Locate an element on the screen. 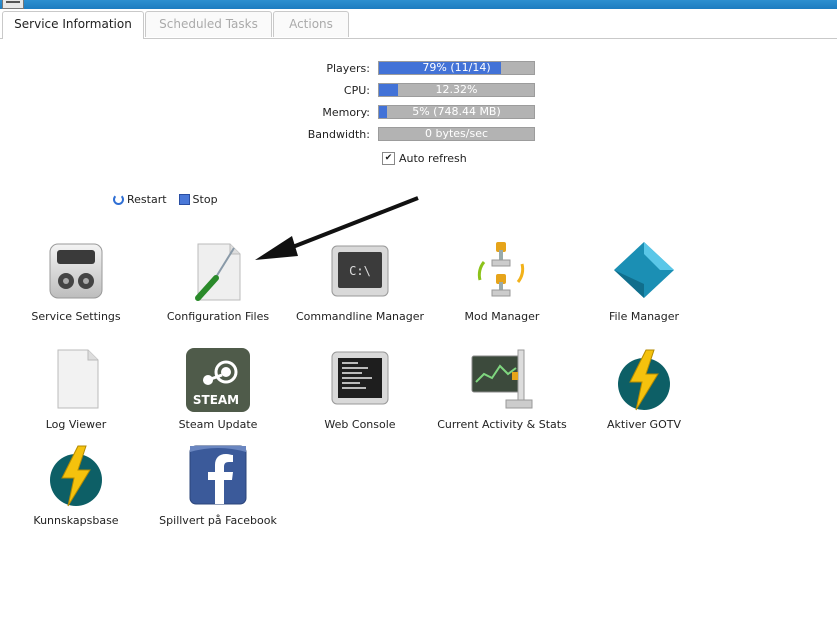 The height and width of the screenshot is (625, 837). tile-web-console: Web Console is located at coordinates (360, 389).